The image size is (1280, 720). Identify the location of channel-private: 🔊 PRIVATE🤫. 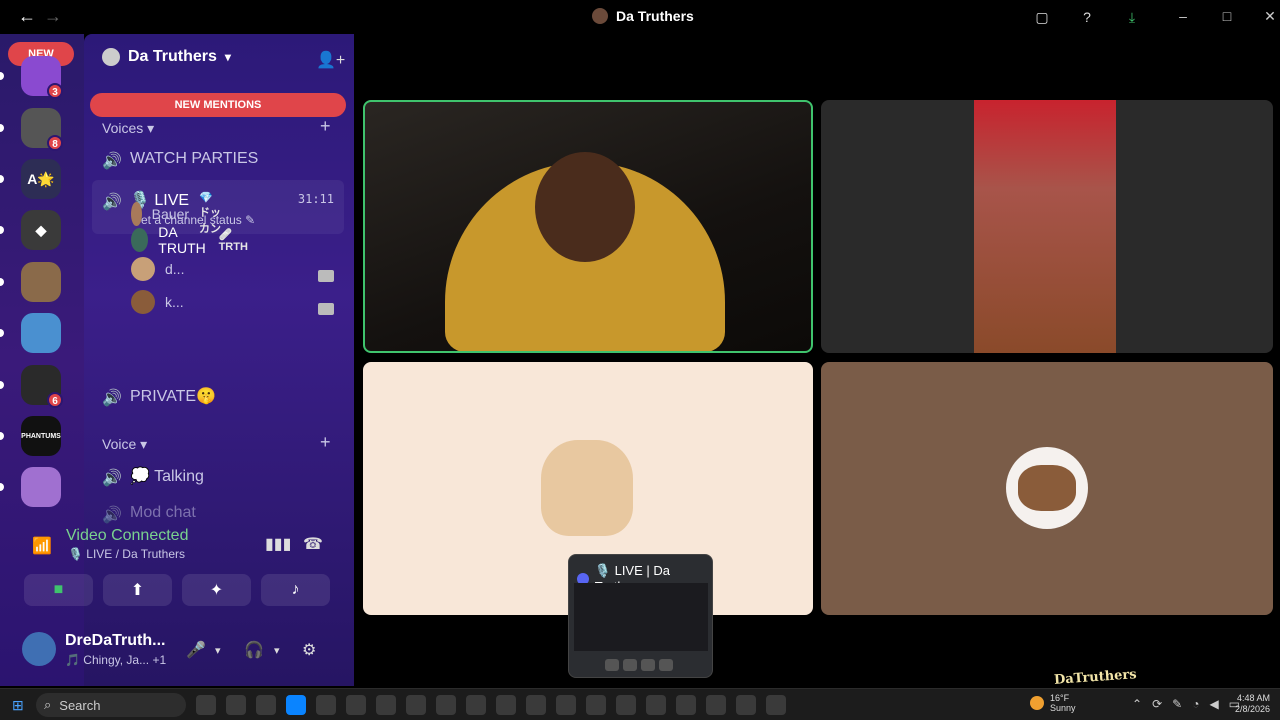
(159, 396).